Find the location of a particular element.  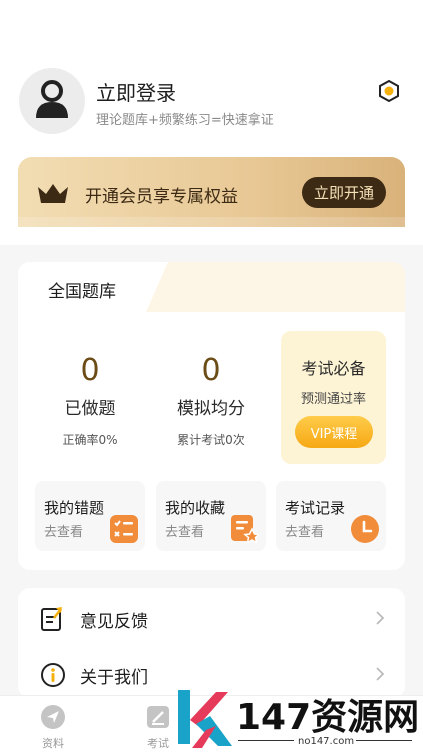

tab-national-bank-label: 全国题库 is located at coordinates (82, 292).